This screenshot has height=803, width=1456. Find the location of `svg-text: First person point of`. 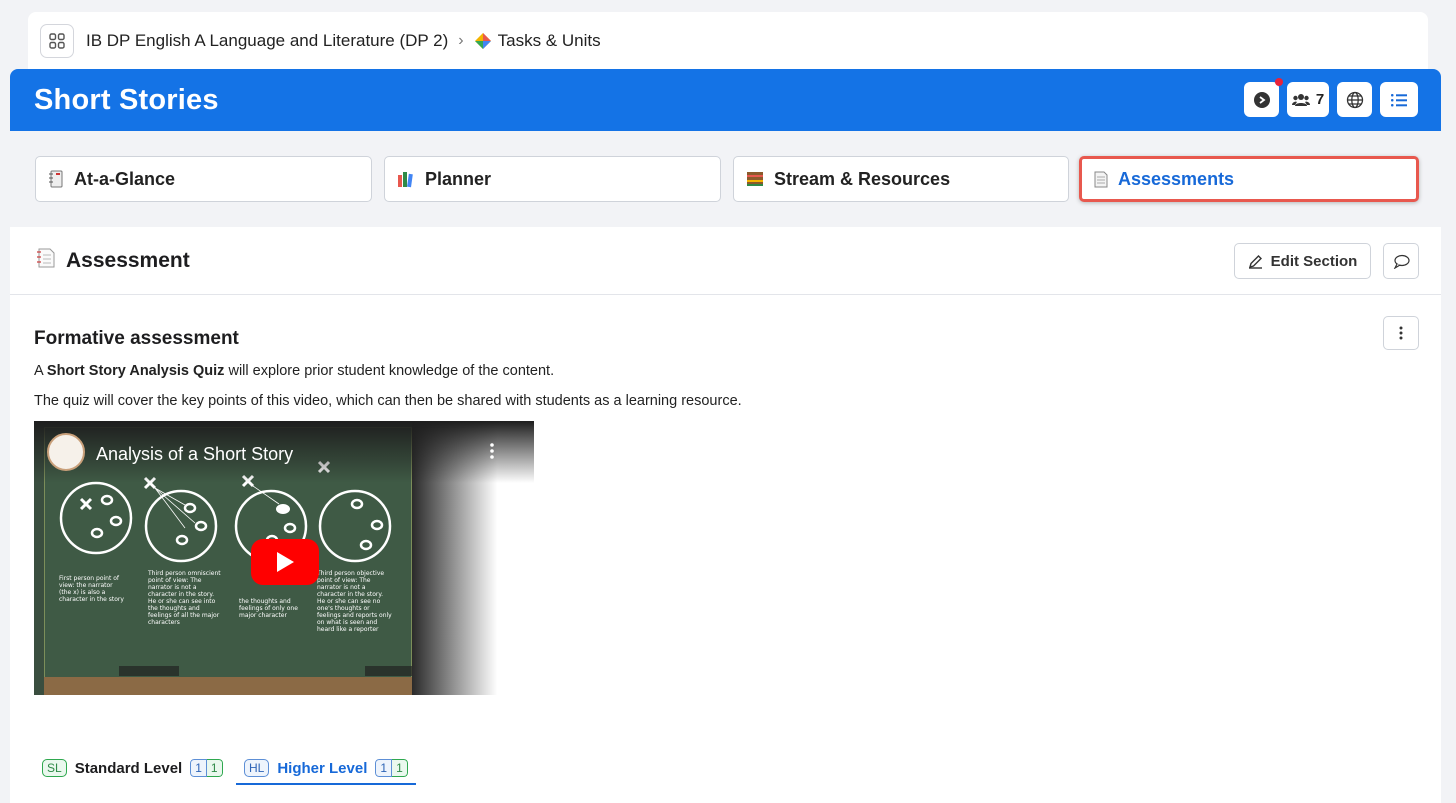

svg-text: First person point of is located at coordinates (89, 578).